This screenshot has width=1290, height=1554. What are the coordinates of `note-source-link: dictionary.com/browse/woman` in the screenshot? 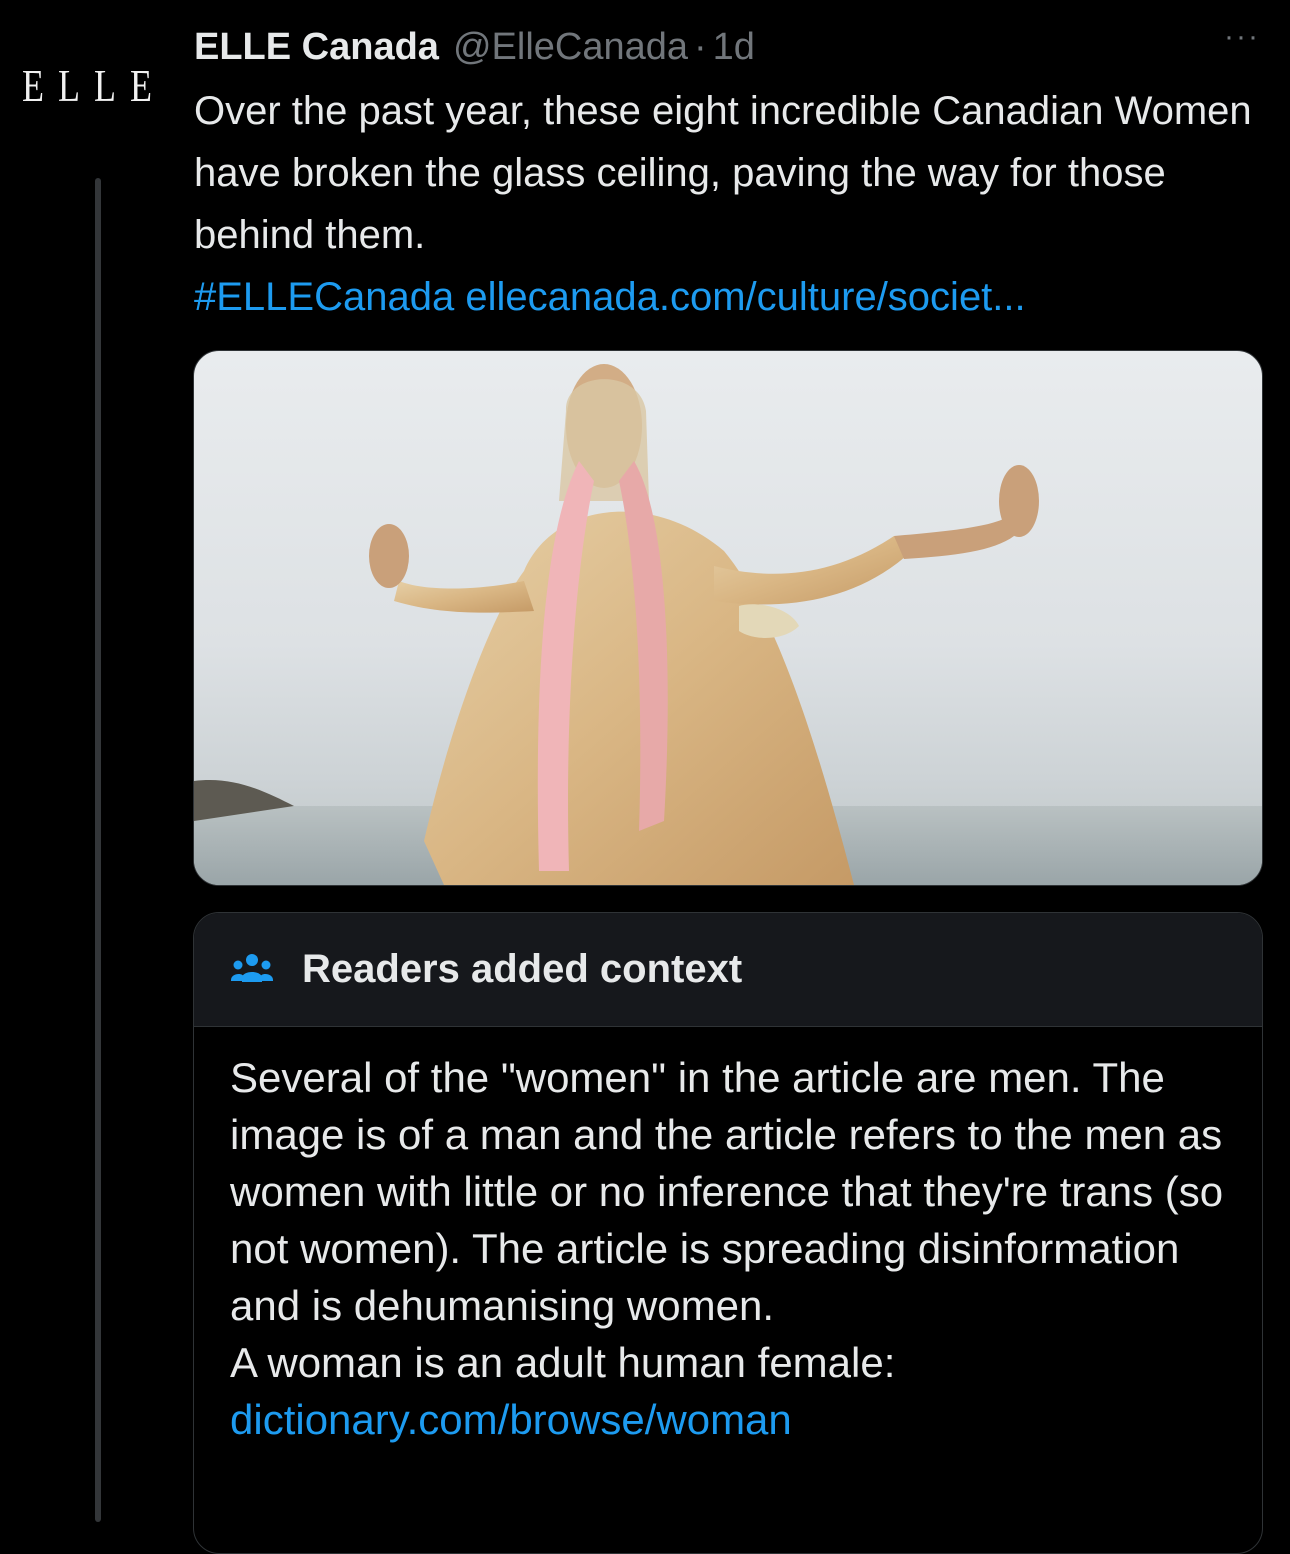 It's located at (511, 1419).